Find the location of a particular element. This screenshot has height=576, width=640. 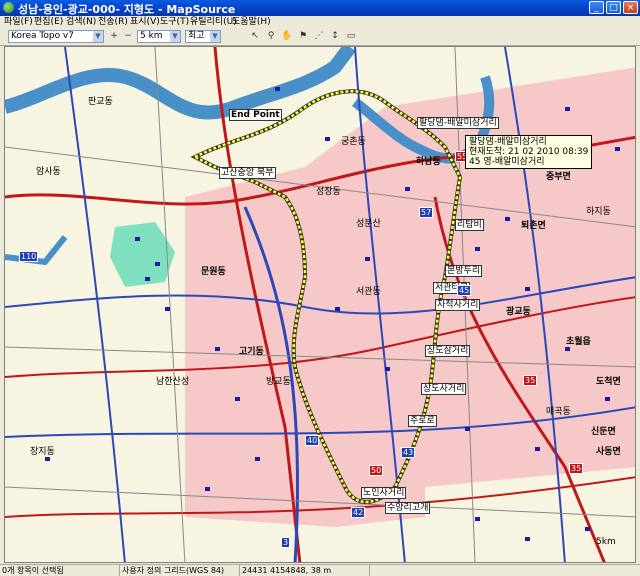

map-product-select: Korea Topo v7 ▼ is located at coordinates (56, 36).